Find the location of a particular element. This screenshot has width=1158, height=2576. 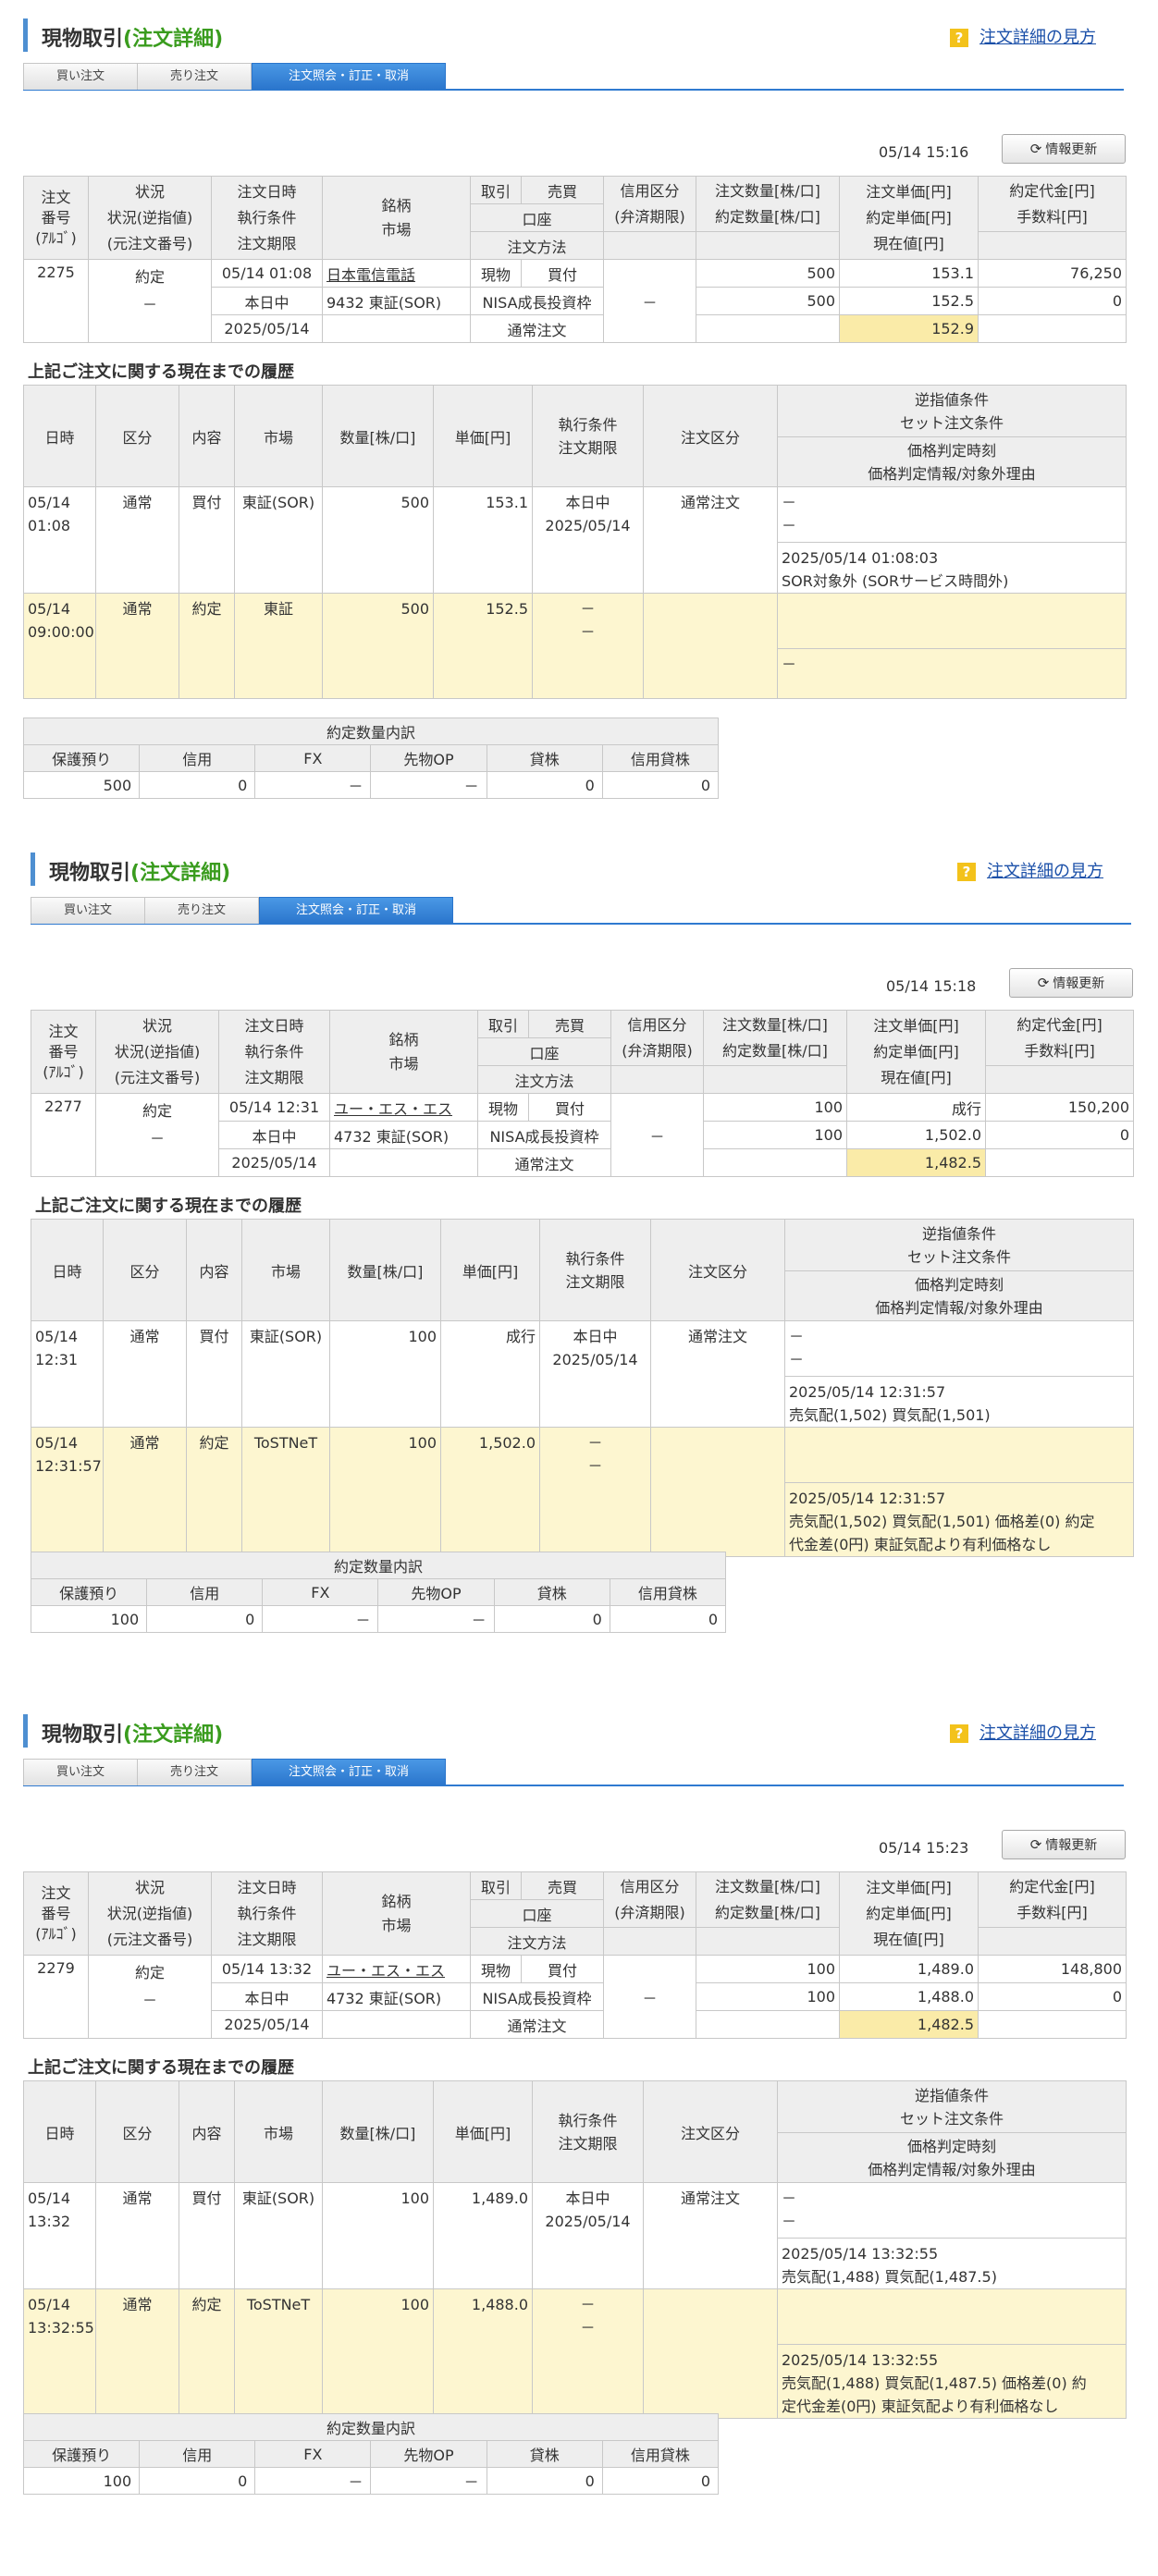

col-order-no: 注文 番号 (ｱﾙｺﾞ) is located at coordinates (56, 218).